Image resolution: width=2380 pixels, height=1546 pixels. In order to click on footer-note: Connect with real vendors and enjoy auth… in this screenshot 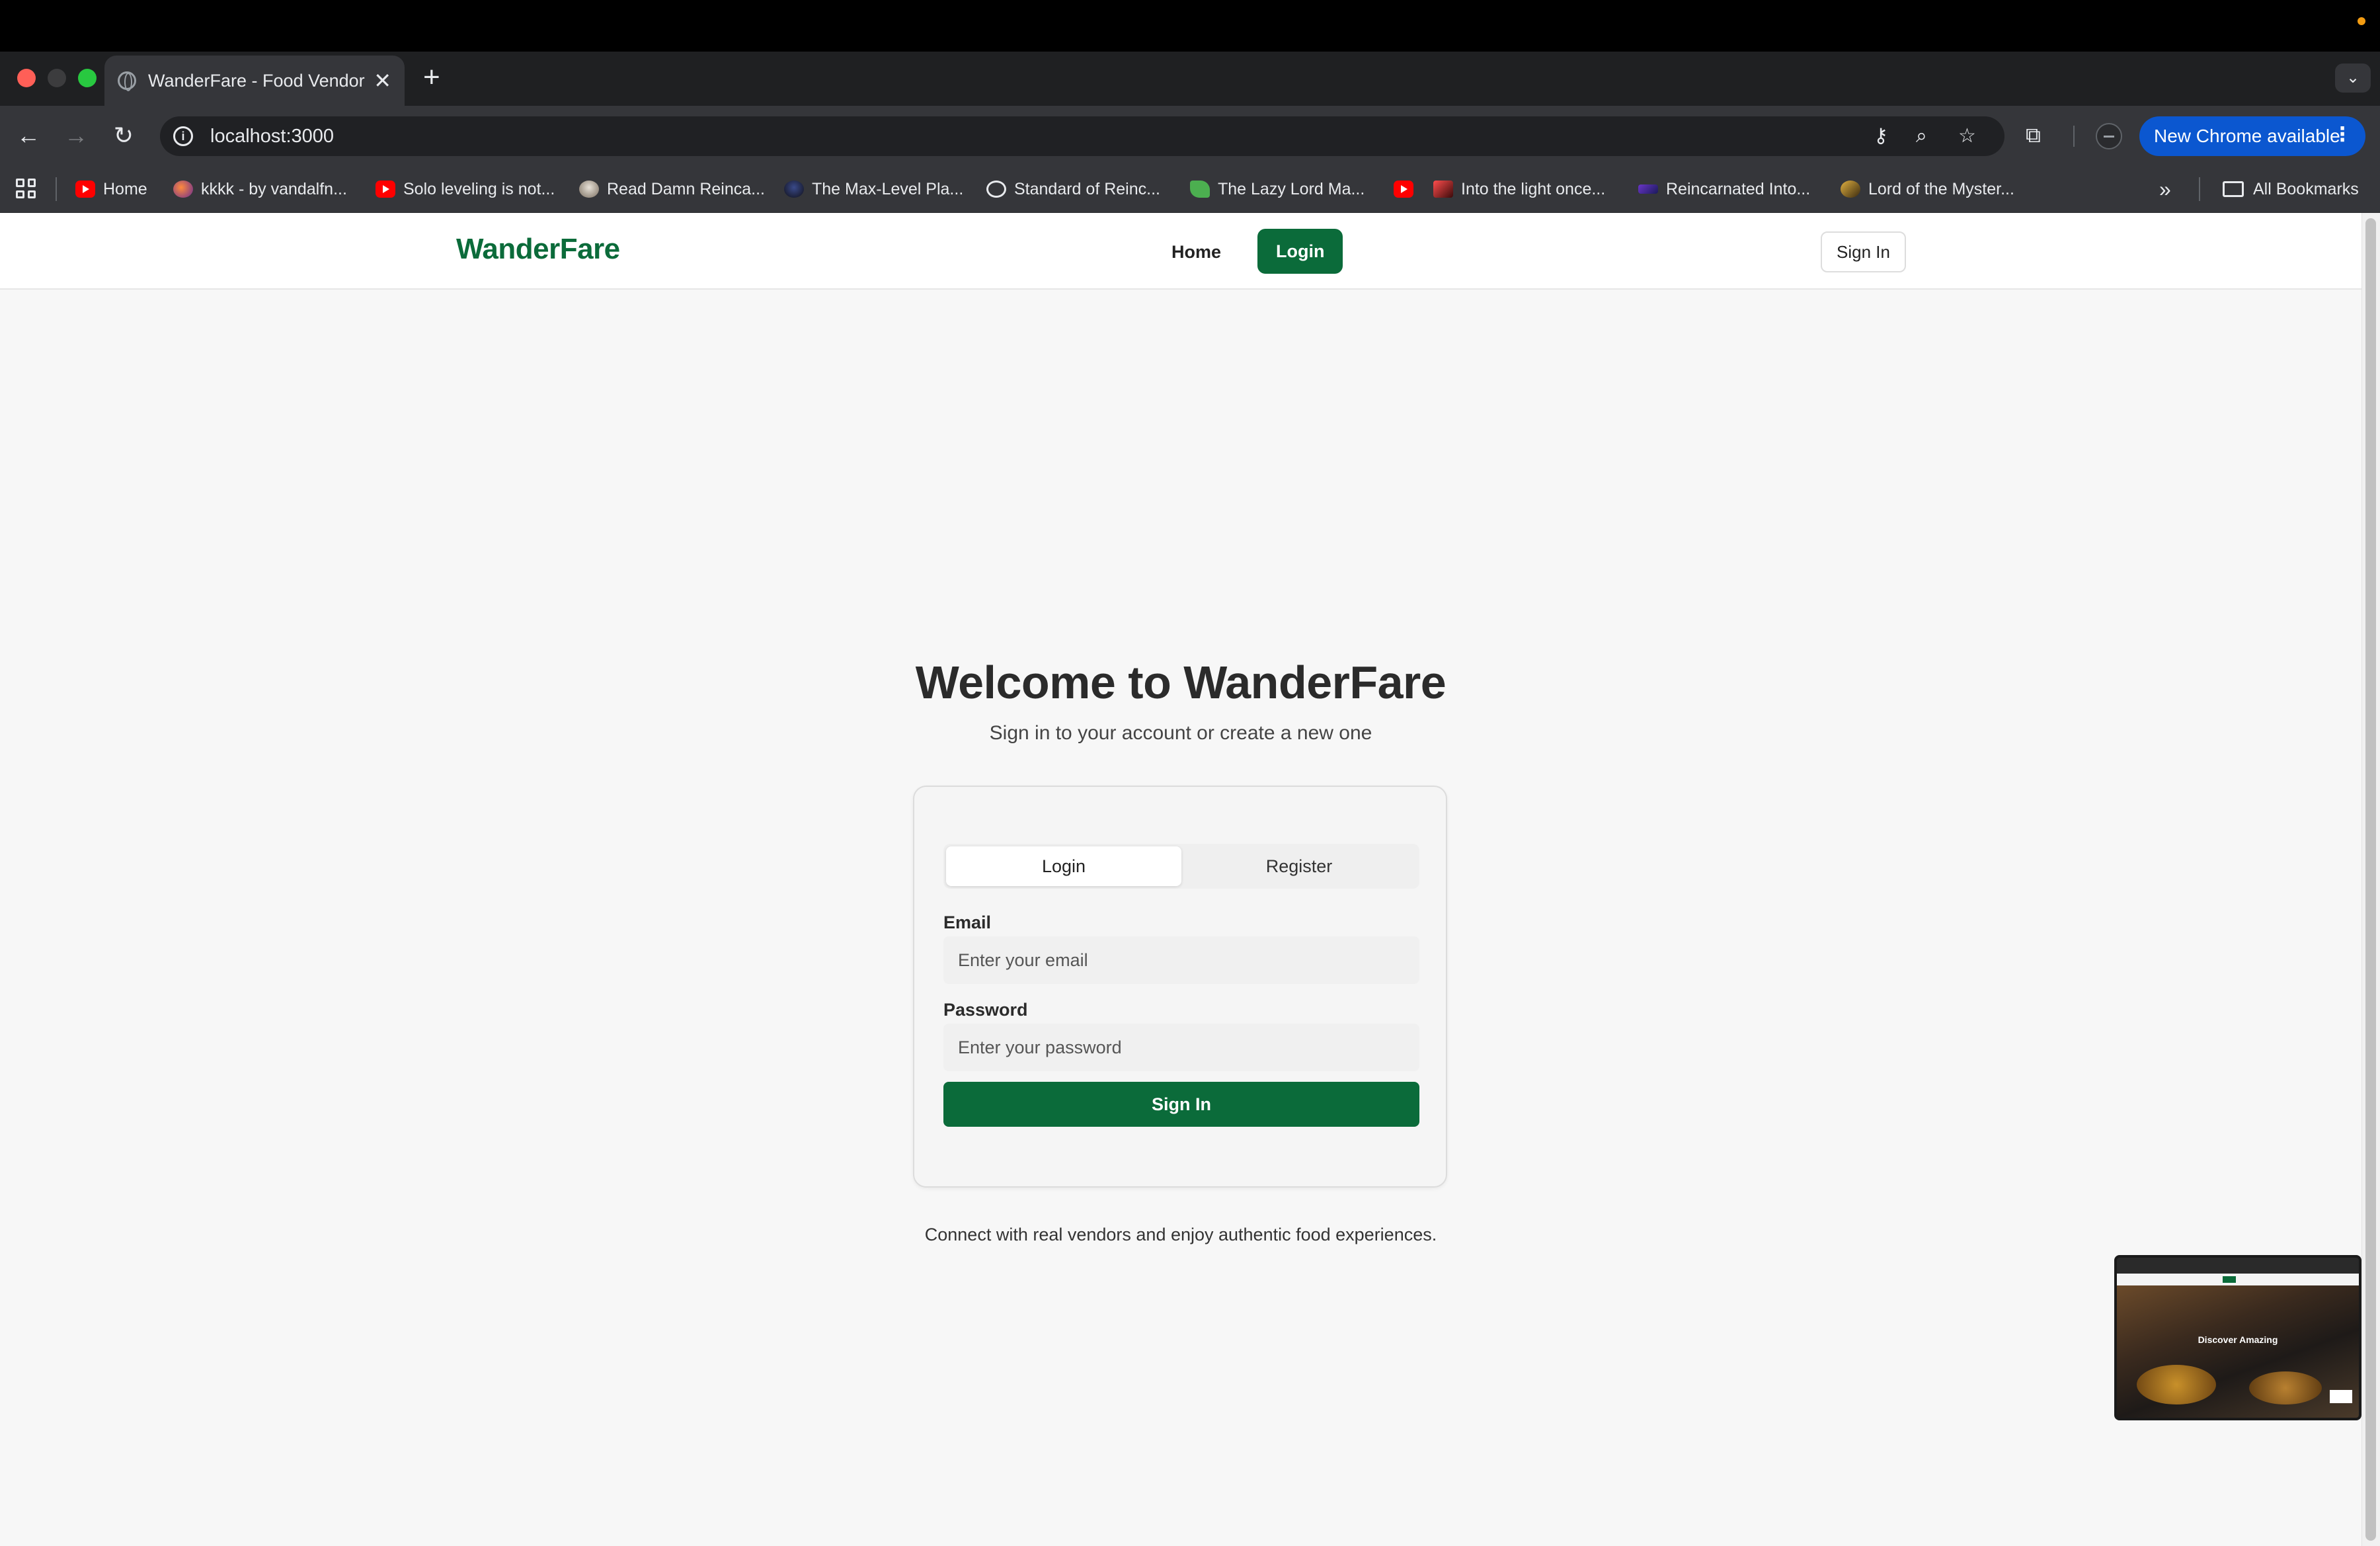, I will do `click(1180, 1234)`.